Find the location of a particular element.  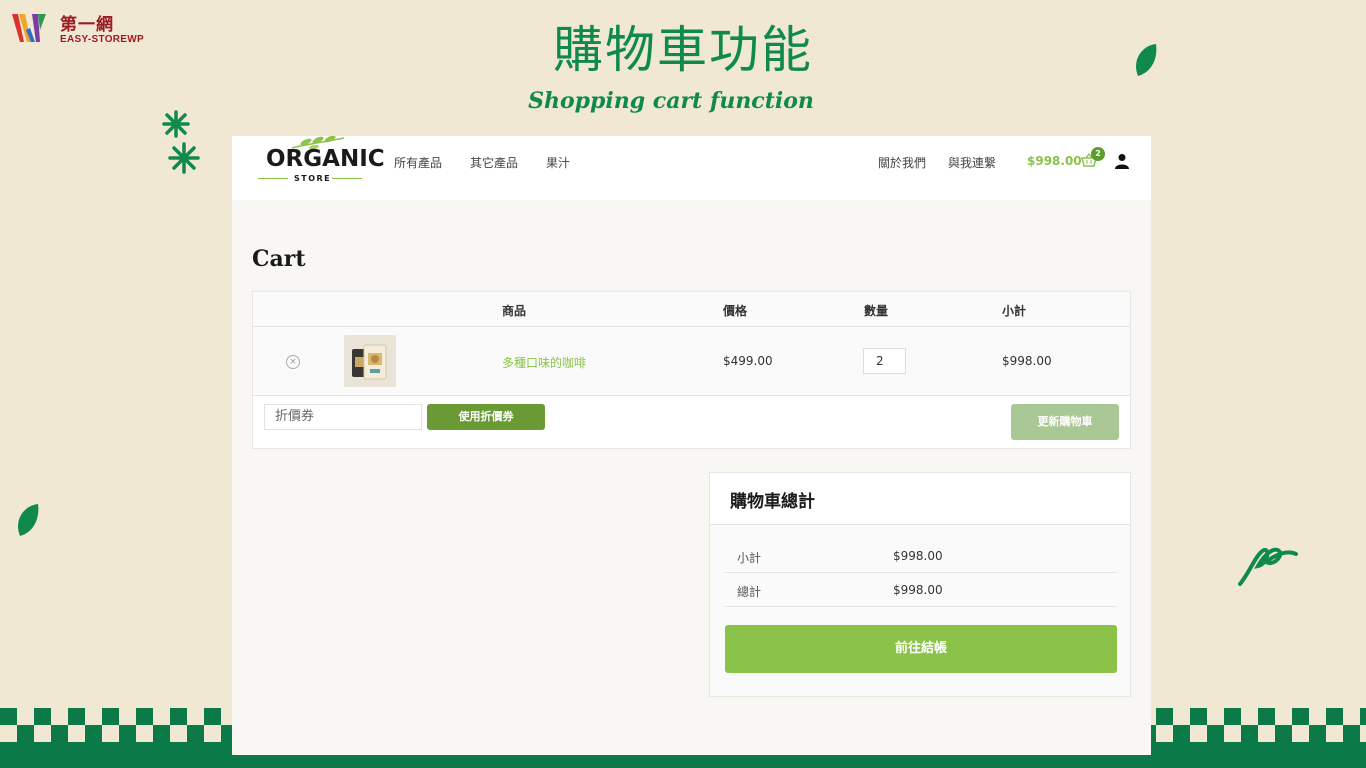

totals-label: 總計 is located at coordinates (749, 592).